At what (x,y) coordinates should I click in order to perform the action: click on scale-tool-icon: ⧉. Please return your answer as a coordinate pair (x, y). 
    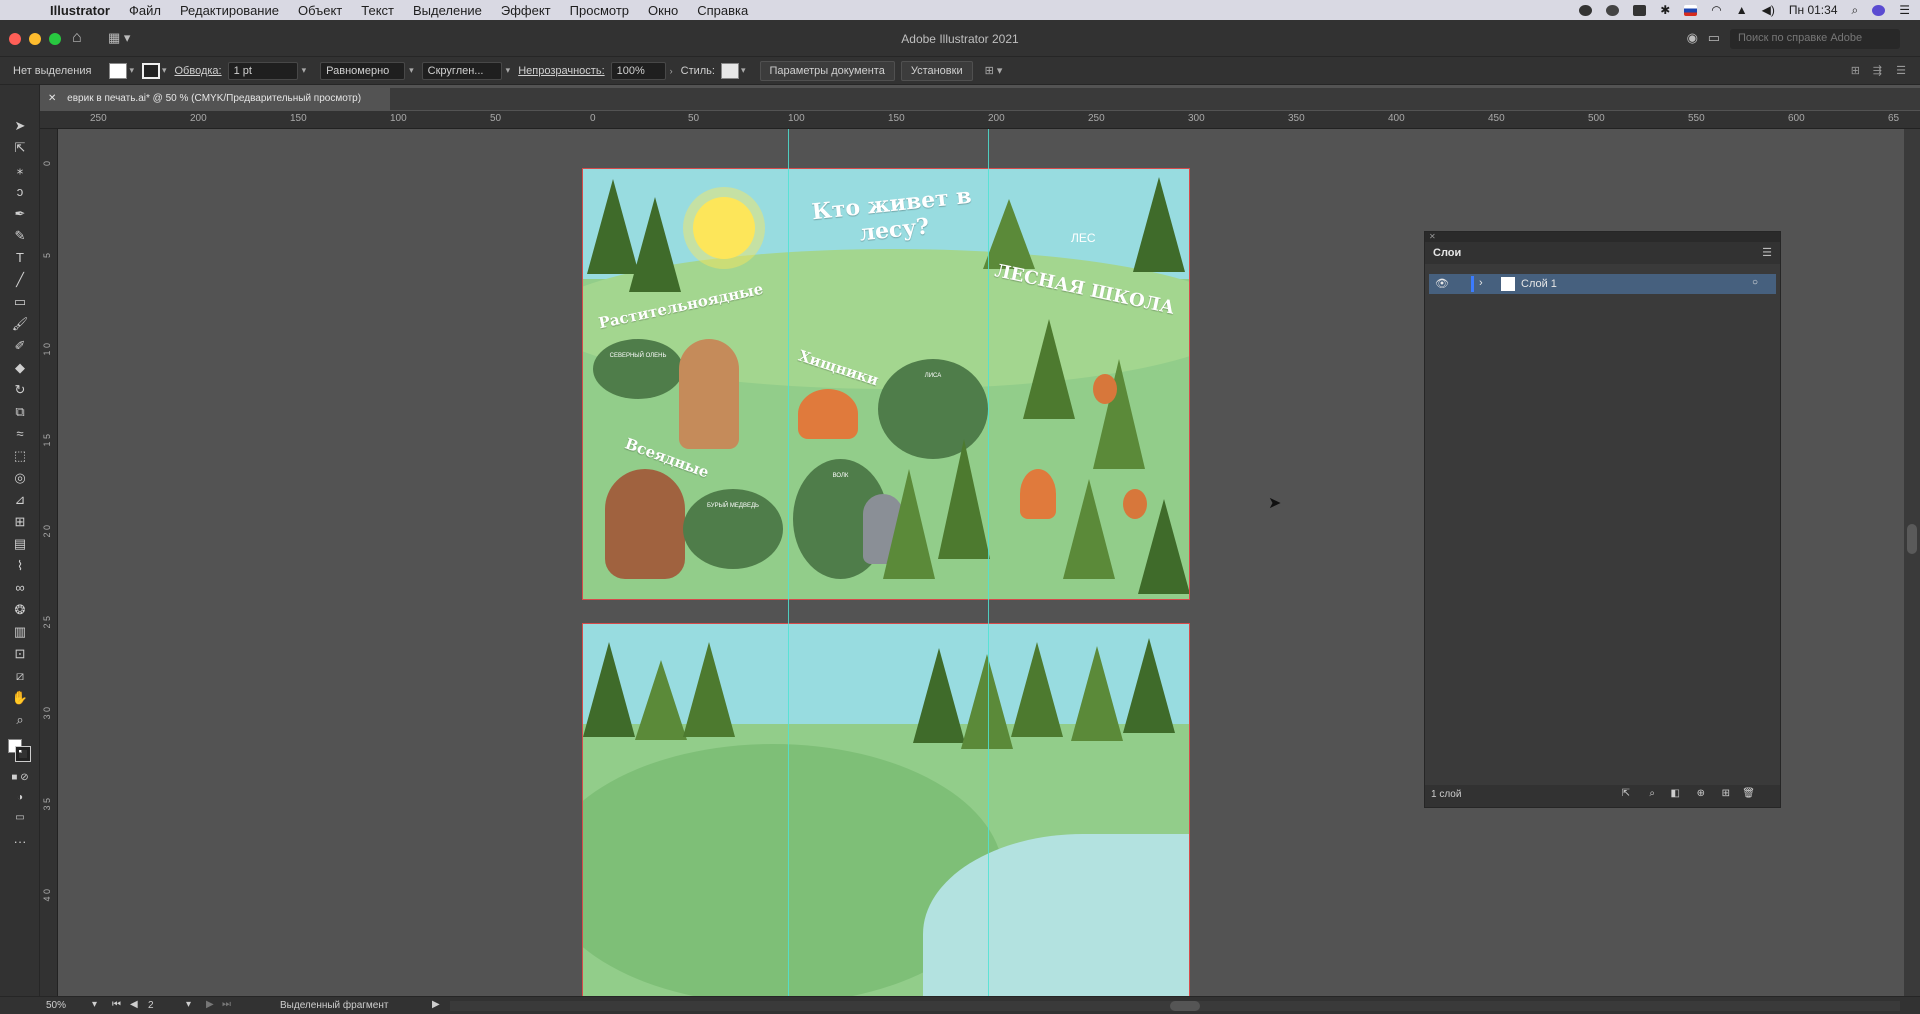
    Looking at the image, I should click on (20, 412).